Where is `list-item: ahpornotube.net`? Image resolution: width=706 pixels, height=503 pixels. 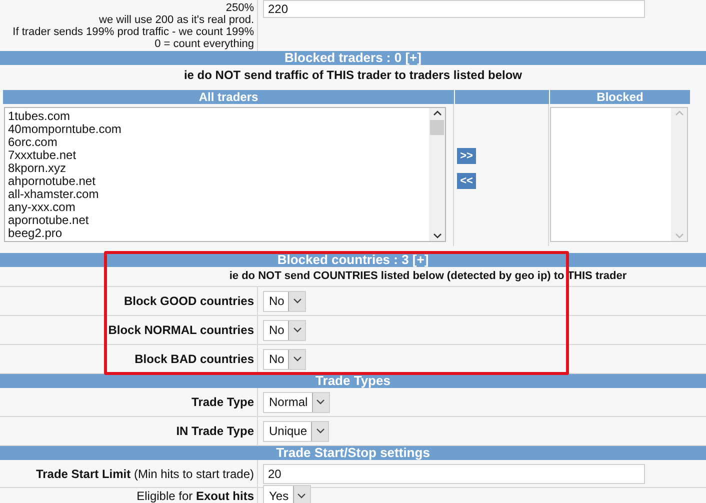 list-item: ahpornotube.net is located at coordinates (218, 181).